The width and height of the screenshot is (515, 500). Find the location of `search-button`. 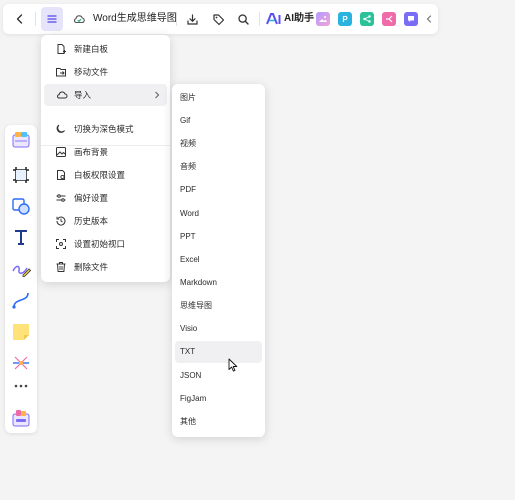

search-button is located at coordinates (243, 19).